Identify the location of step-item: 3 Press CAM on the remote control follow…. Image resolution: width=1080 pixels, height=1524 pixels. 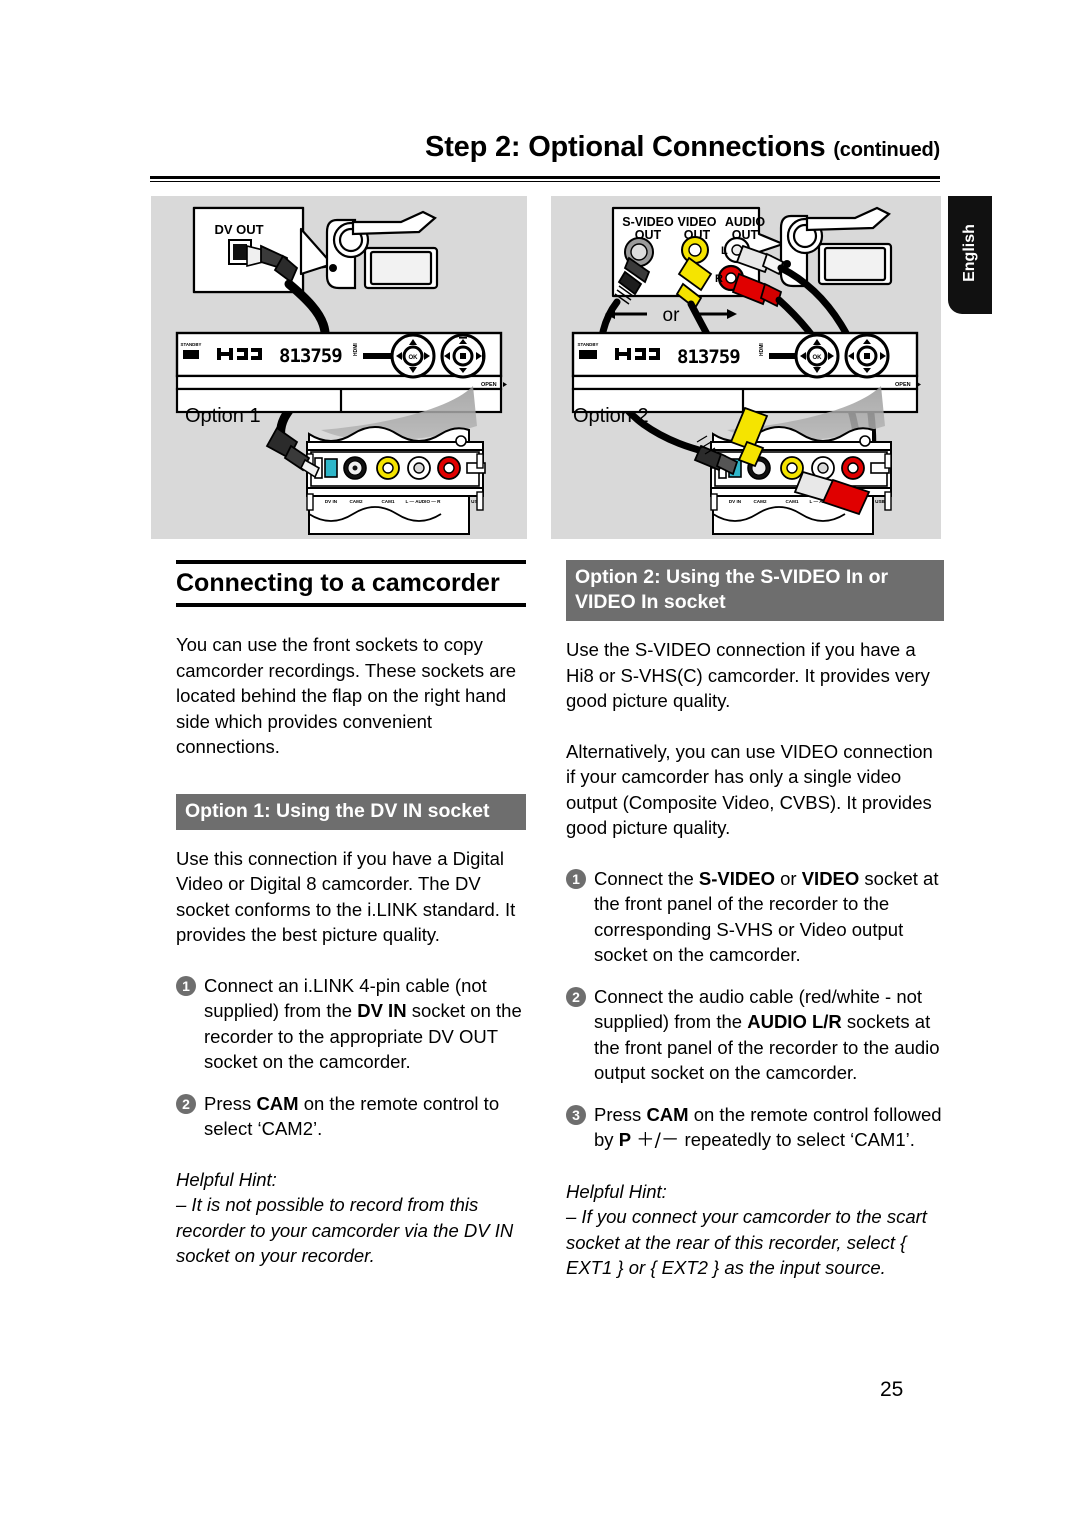
(755, 1128).